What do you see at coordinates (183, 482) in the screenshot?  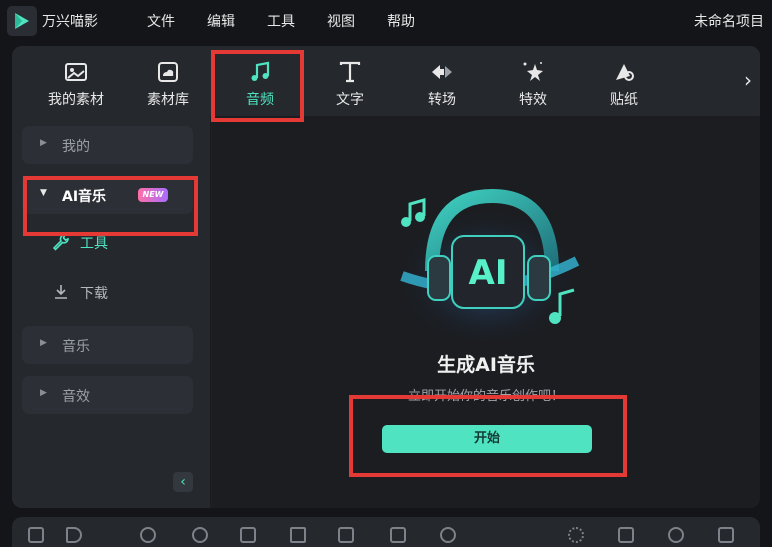 I see `chevron-left-icon: ‹` at bounding box center [183, 482].